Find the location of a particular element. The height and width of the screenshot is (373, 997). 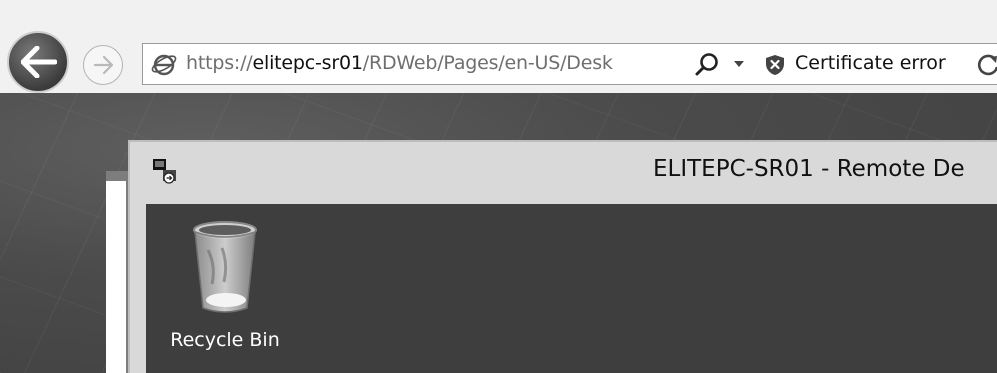

certificate-error-label: Certificate error is located at coordinates (870, 63).